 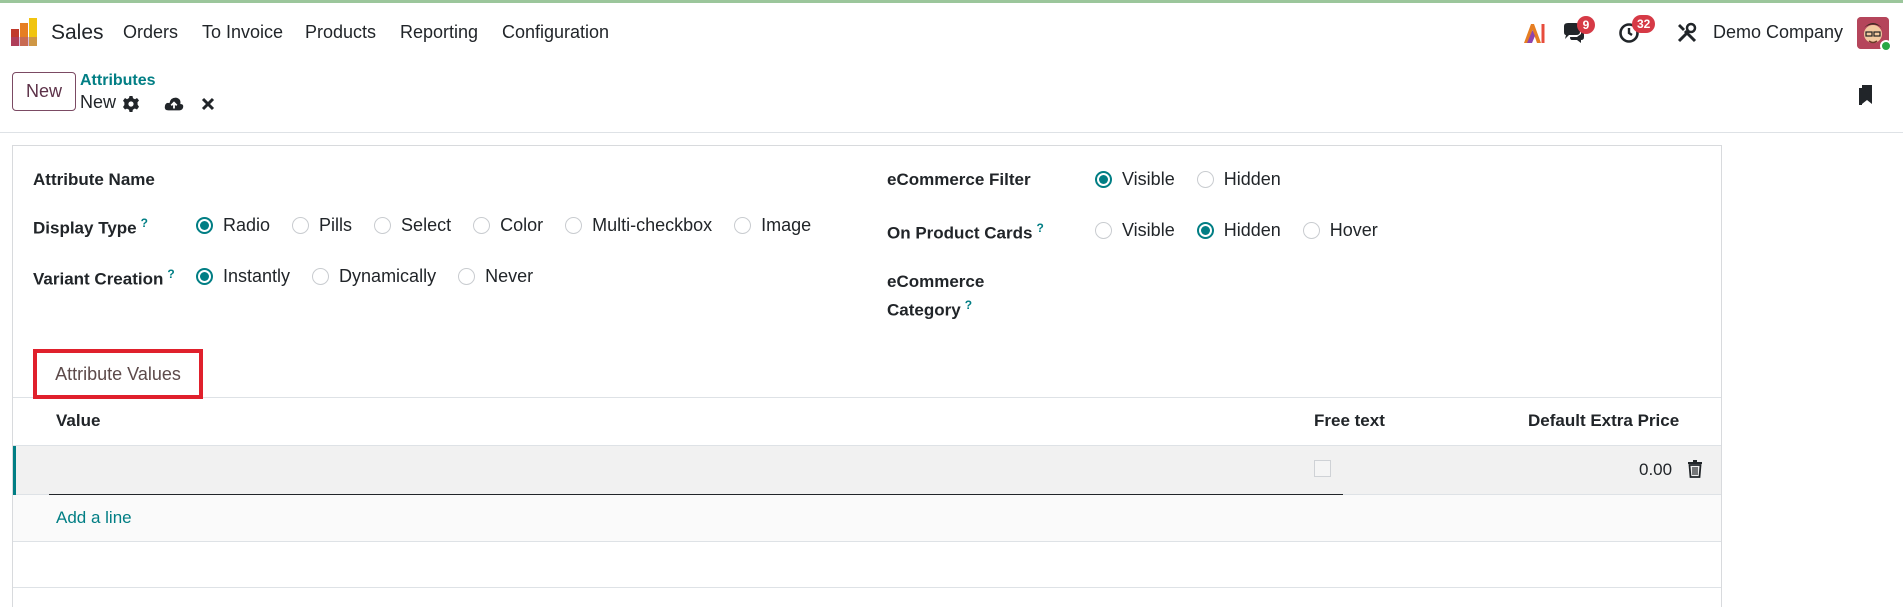 I want to click on ecommerce-filter-radio-group: Visible Hidden, so click(x=1199, y=179).